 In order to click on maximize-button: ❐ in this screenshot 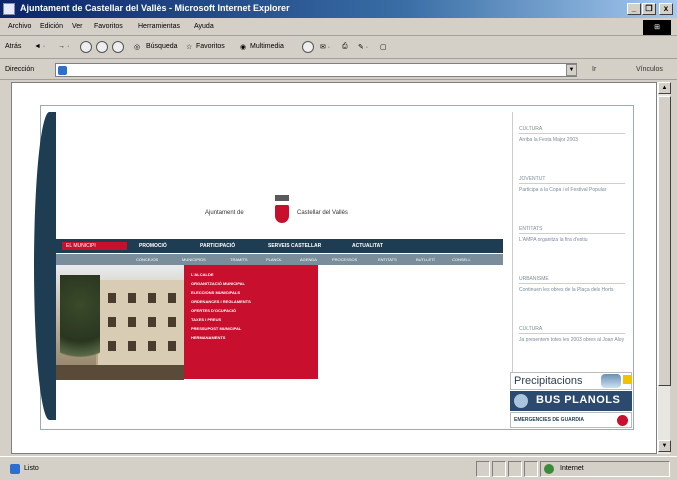, I will do `click(649, 9)`.